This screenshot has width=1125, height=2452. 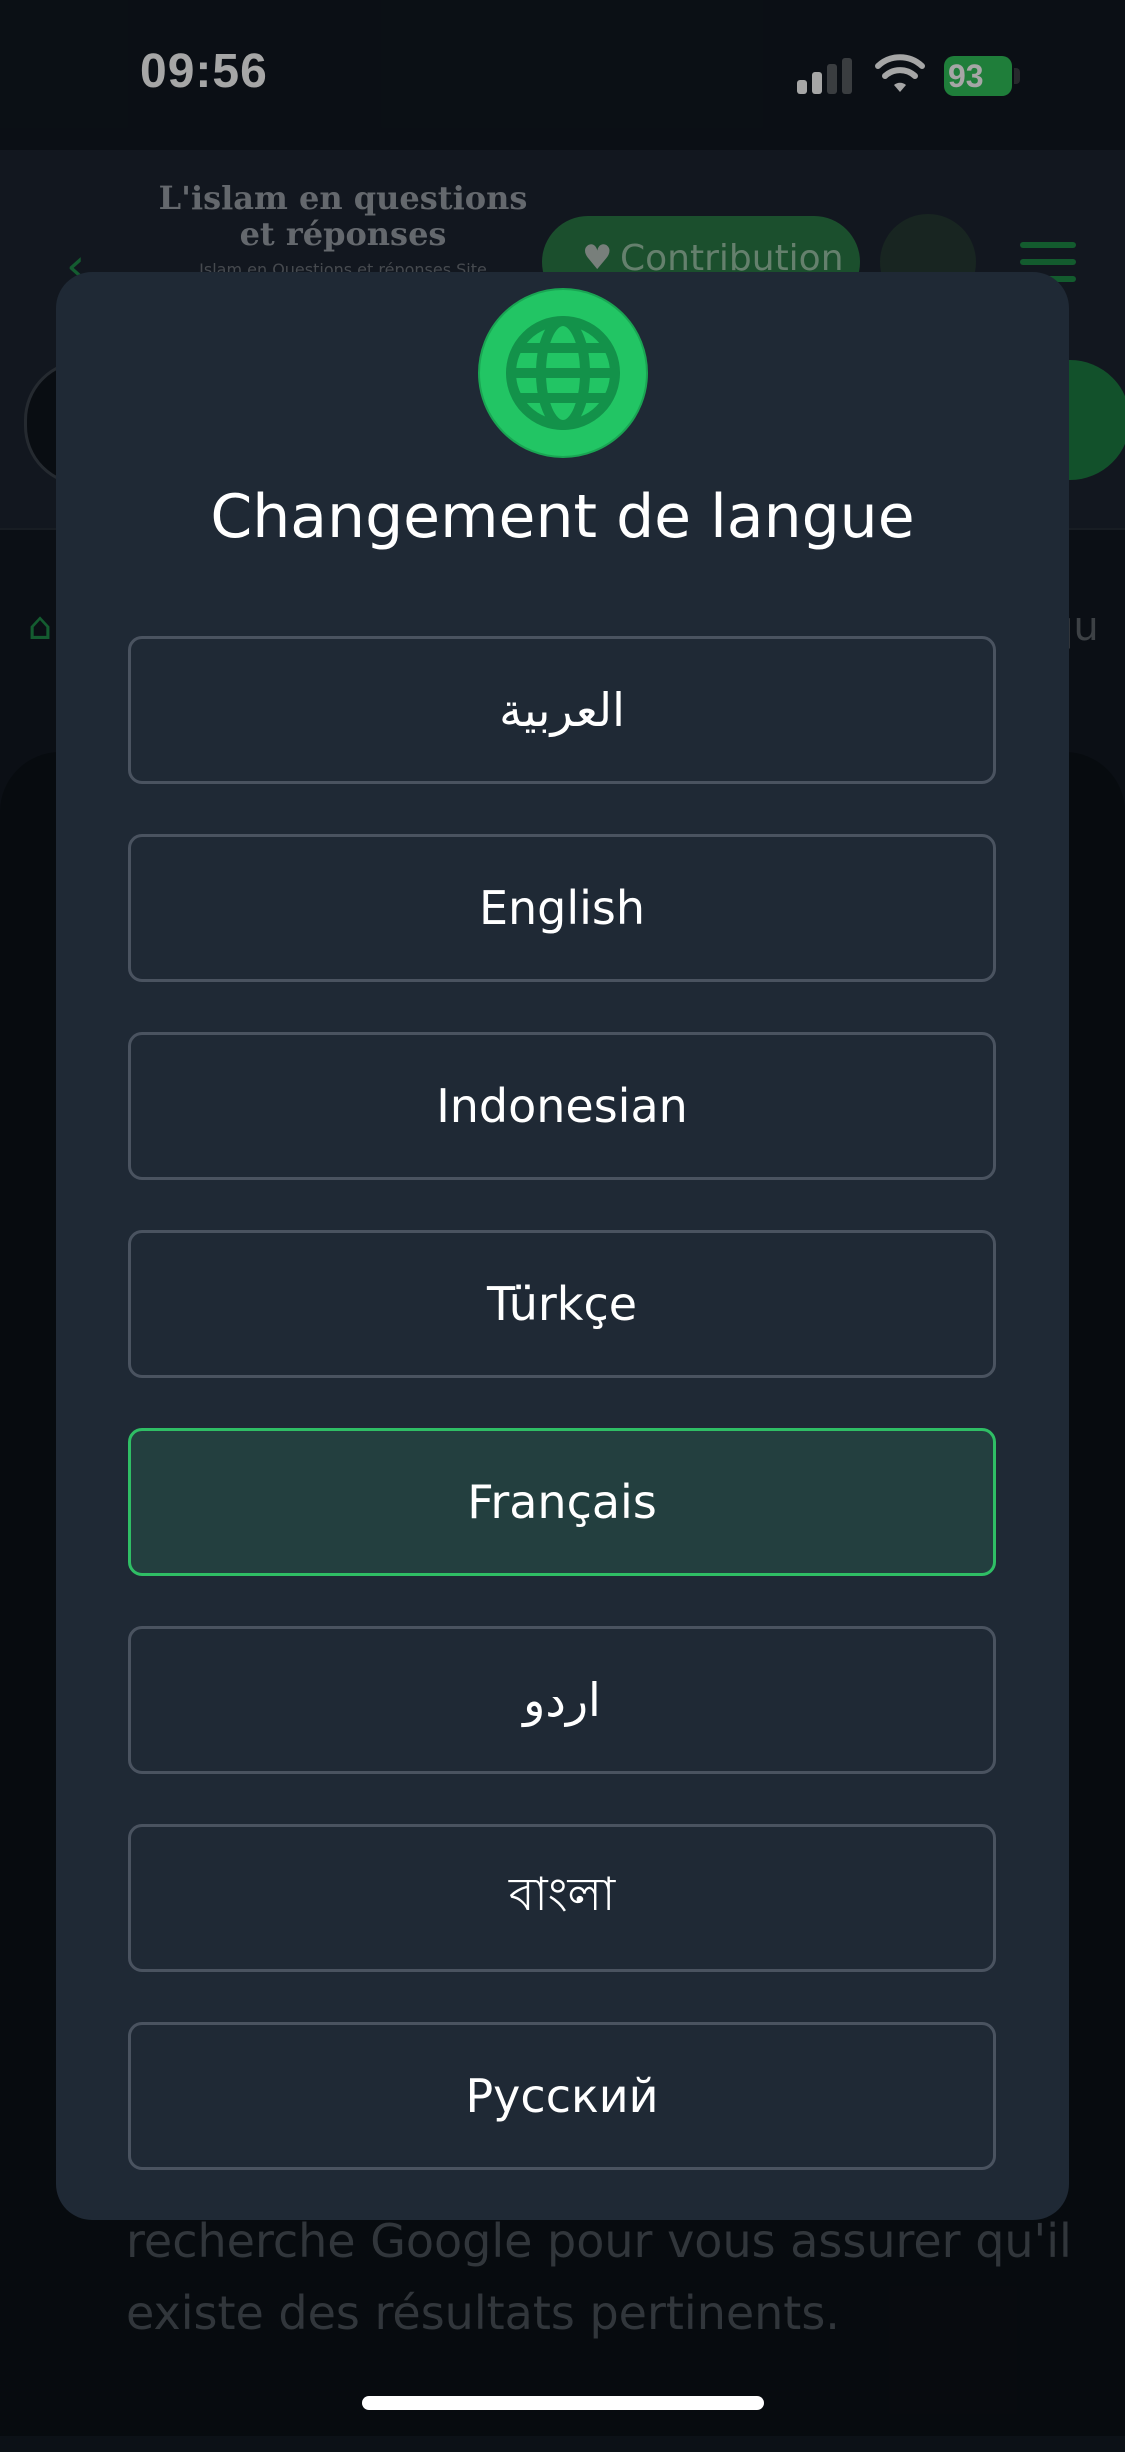 What do you see at coordinates (563, 2403) in the screenshot?
I see `home-indicator` at bounding box center [563, 2403].